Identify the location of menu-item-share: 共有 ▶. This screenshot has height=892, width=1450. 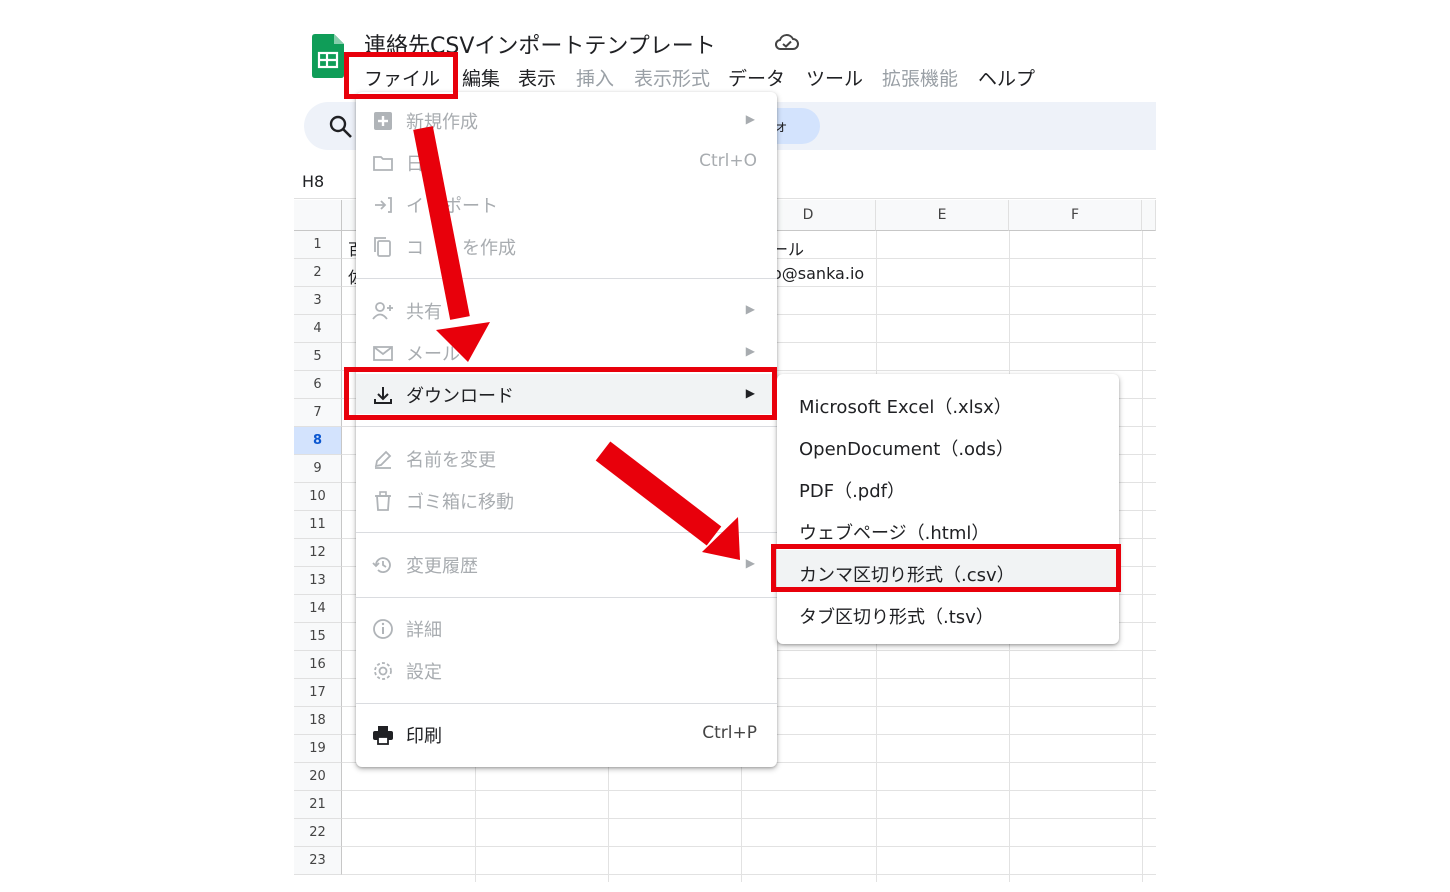
(566, 310).